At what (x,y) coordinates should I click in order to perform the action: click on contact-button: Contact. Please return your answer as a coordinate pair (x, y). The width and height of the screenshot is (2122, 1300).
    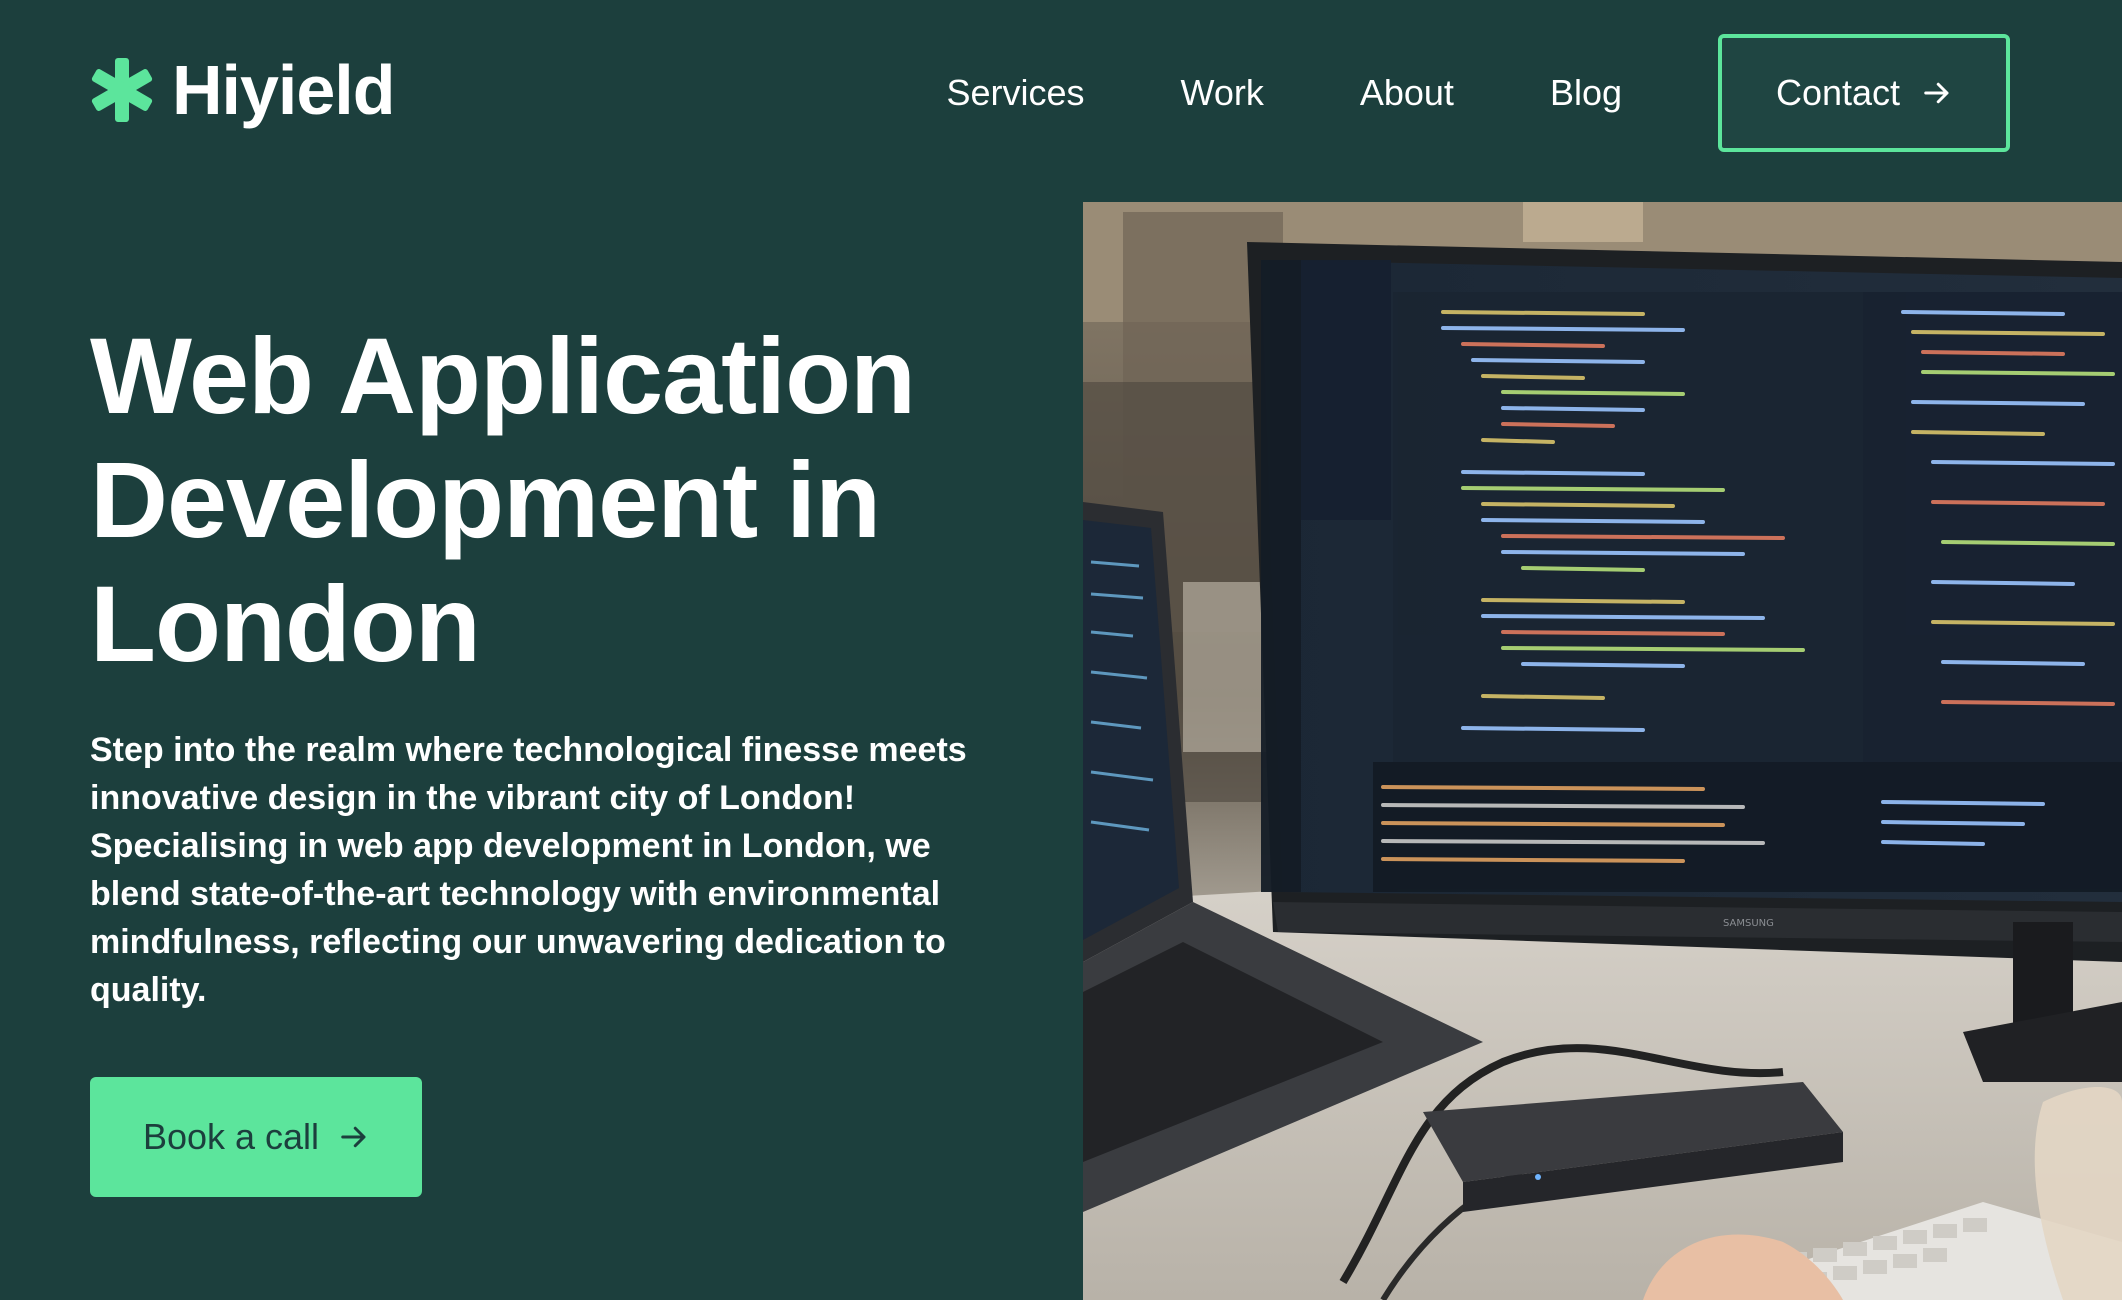
    Looking at the image, I should click on (1864, 93).